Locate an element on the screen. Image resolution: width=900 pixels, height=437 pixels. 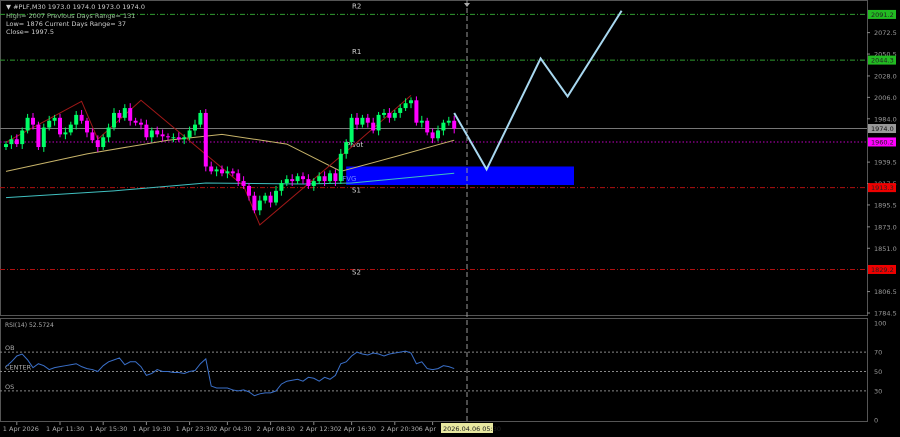
pivot-level-label: R1 is located at coordinates (356, 52).